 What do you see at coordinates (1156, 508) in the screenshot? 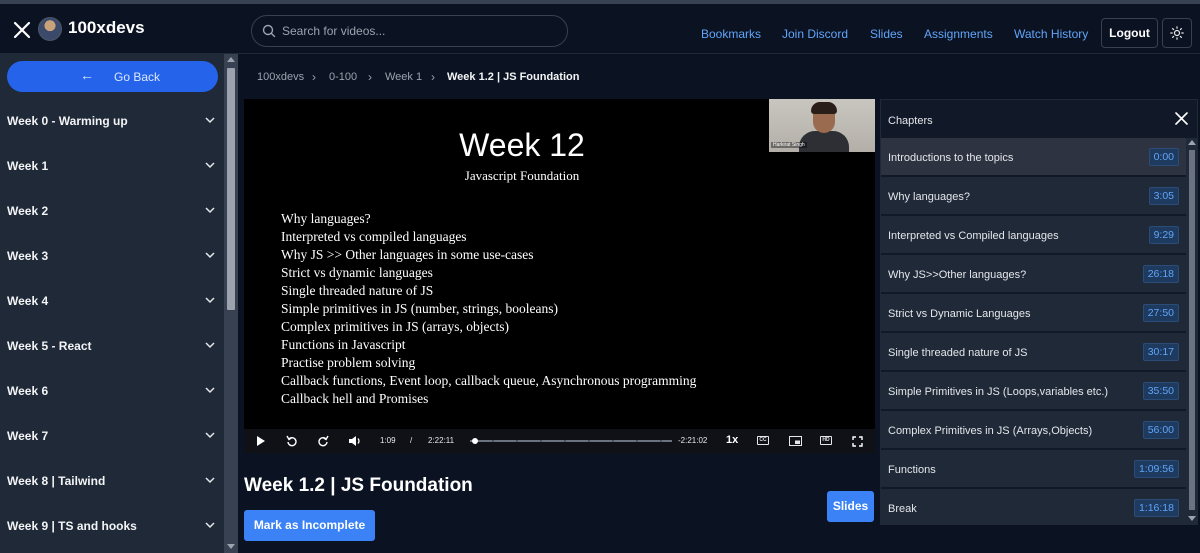
I see `chapter-timestamp: 1:16:18` at bounding box center [1156, 508].